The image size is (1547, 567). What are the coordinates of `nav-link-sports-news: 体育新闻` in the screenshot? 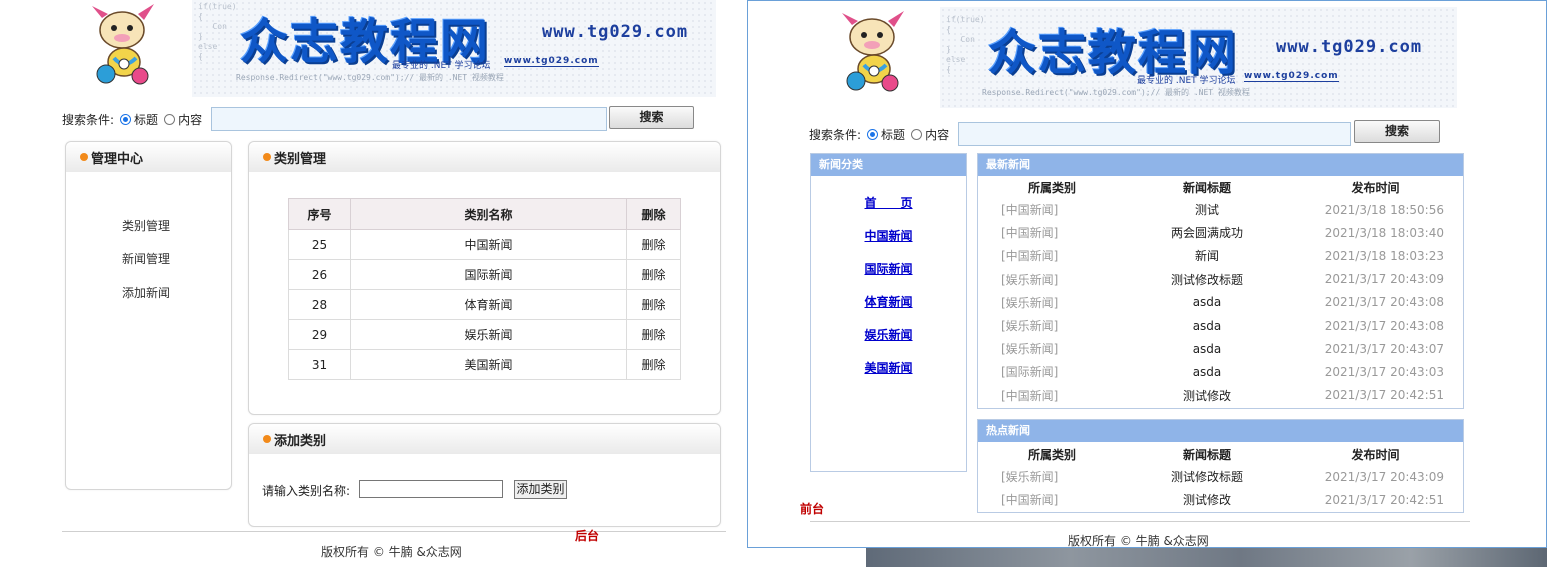 It's located at (888, 301).